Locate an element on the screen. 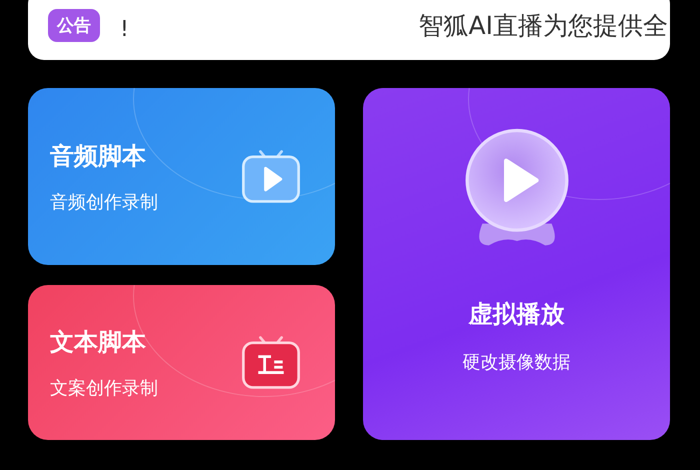 The height and width of the screenshot is (470, 700). card-subtitle: 文案创作录制 is located at coordinates (104, 388).